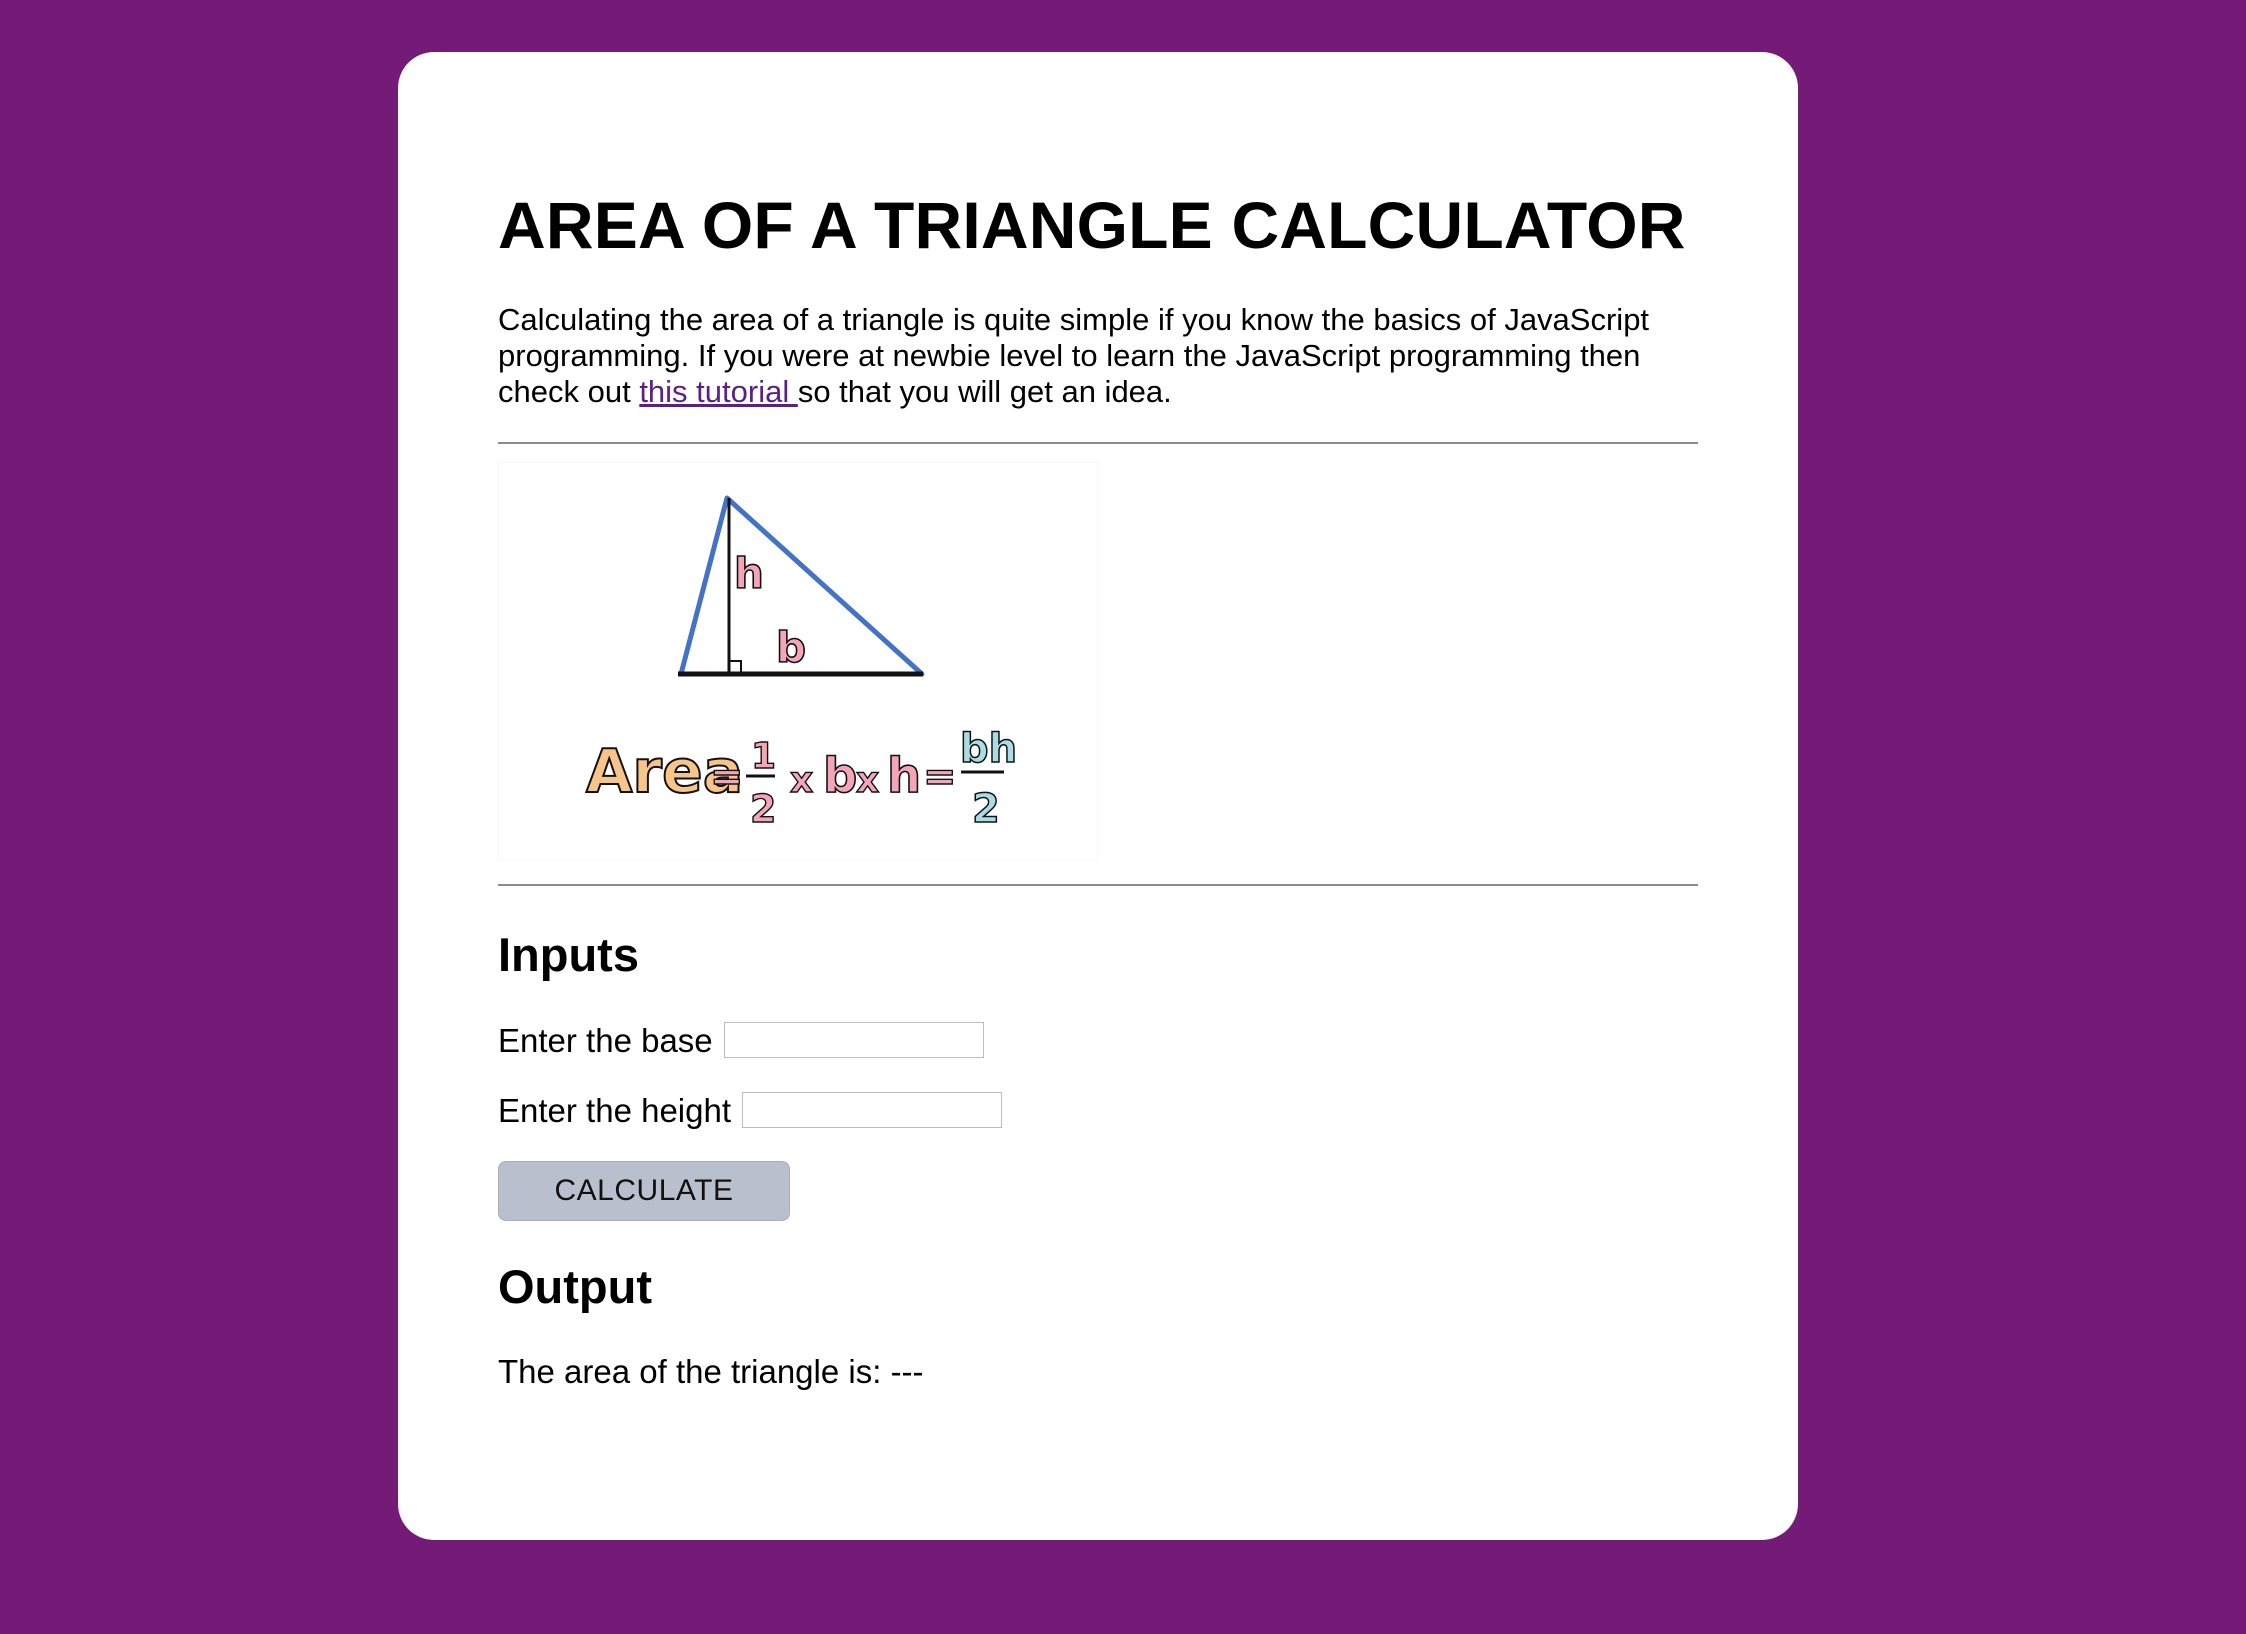 The width and height of the screenshot is (2246, 1634). Describe the element at coordinates (1092, 225) in the screenshot. I see `page-title: AREA OF A TRIANGLE CALCULATOR` at that location.